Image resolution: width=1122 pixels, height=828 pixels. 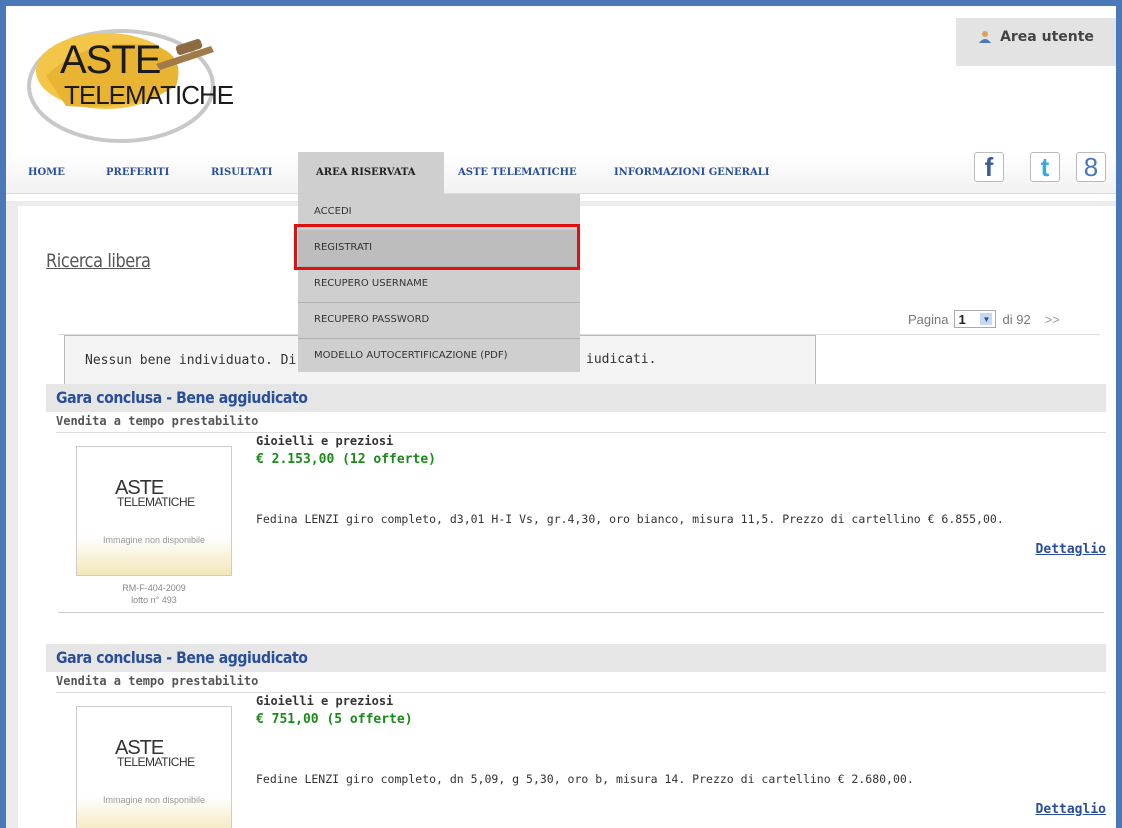 I want to click on user-area-button: Area utente, so click(x=1036, y=42).